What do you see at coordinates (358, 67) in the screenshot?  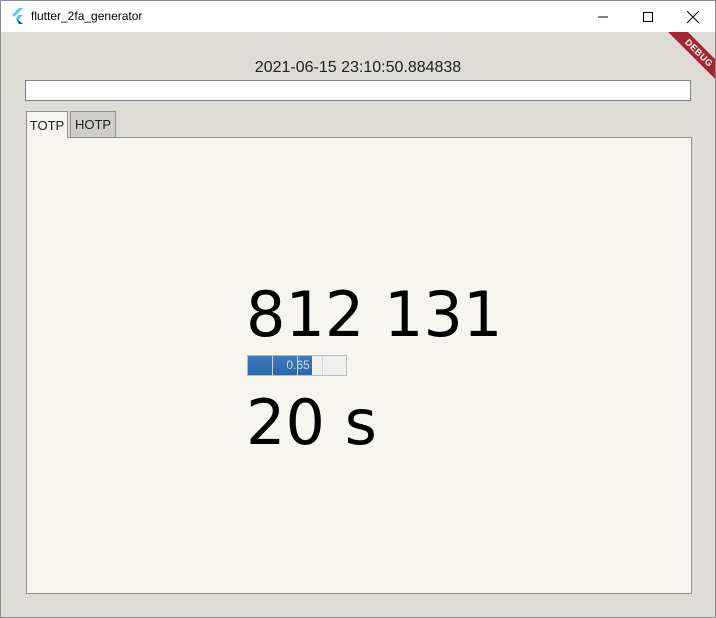 I see `current-timestamp: 2021-06-15 23:10:50.884838` at bounding box center [358, 67].